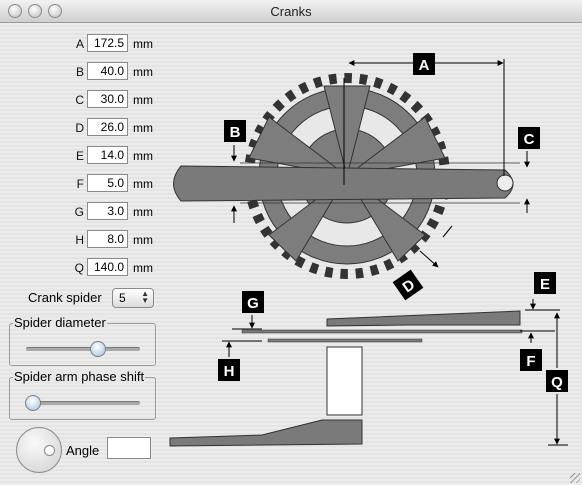 The height and width of the screenshot is (485, 582). Describe the element at coordinates (529, 139) in the screenshot. I see `marker-c-label: C` at that location.